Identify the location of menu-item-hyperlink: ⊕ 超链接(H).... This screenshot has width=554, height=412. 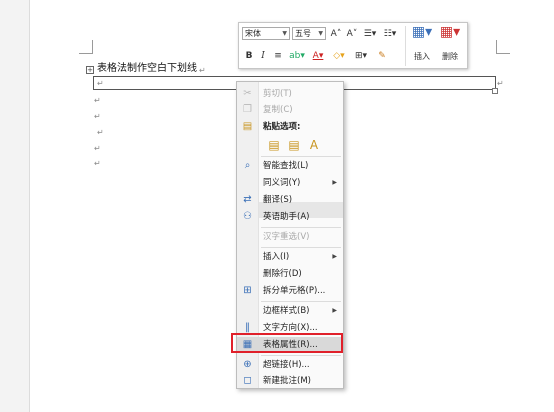
(290, 365).